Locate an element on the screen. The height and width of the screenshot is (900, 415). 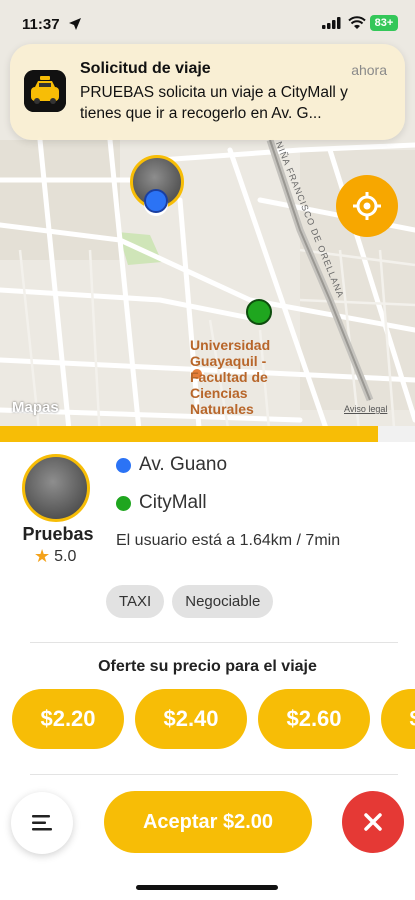
accept-button: Aceptar $2.00 is located at coordinates (208, 822).